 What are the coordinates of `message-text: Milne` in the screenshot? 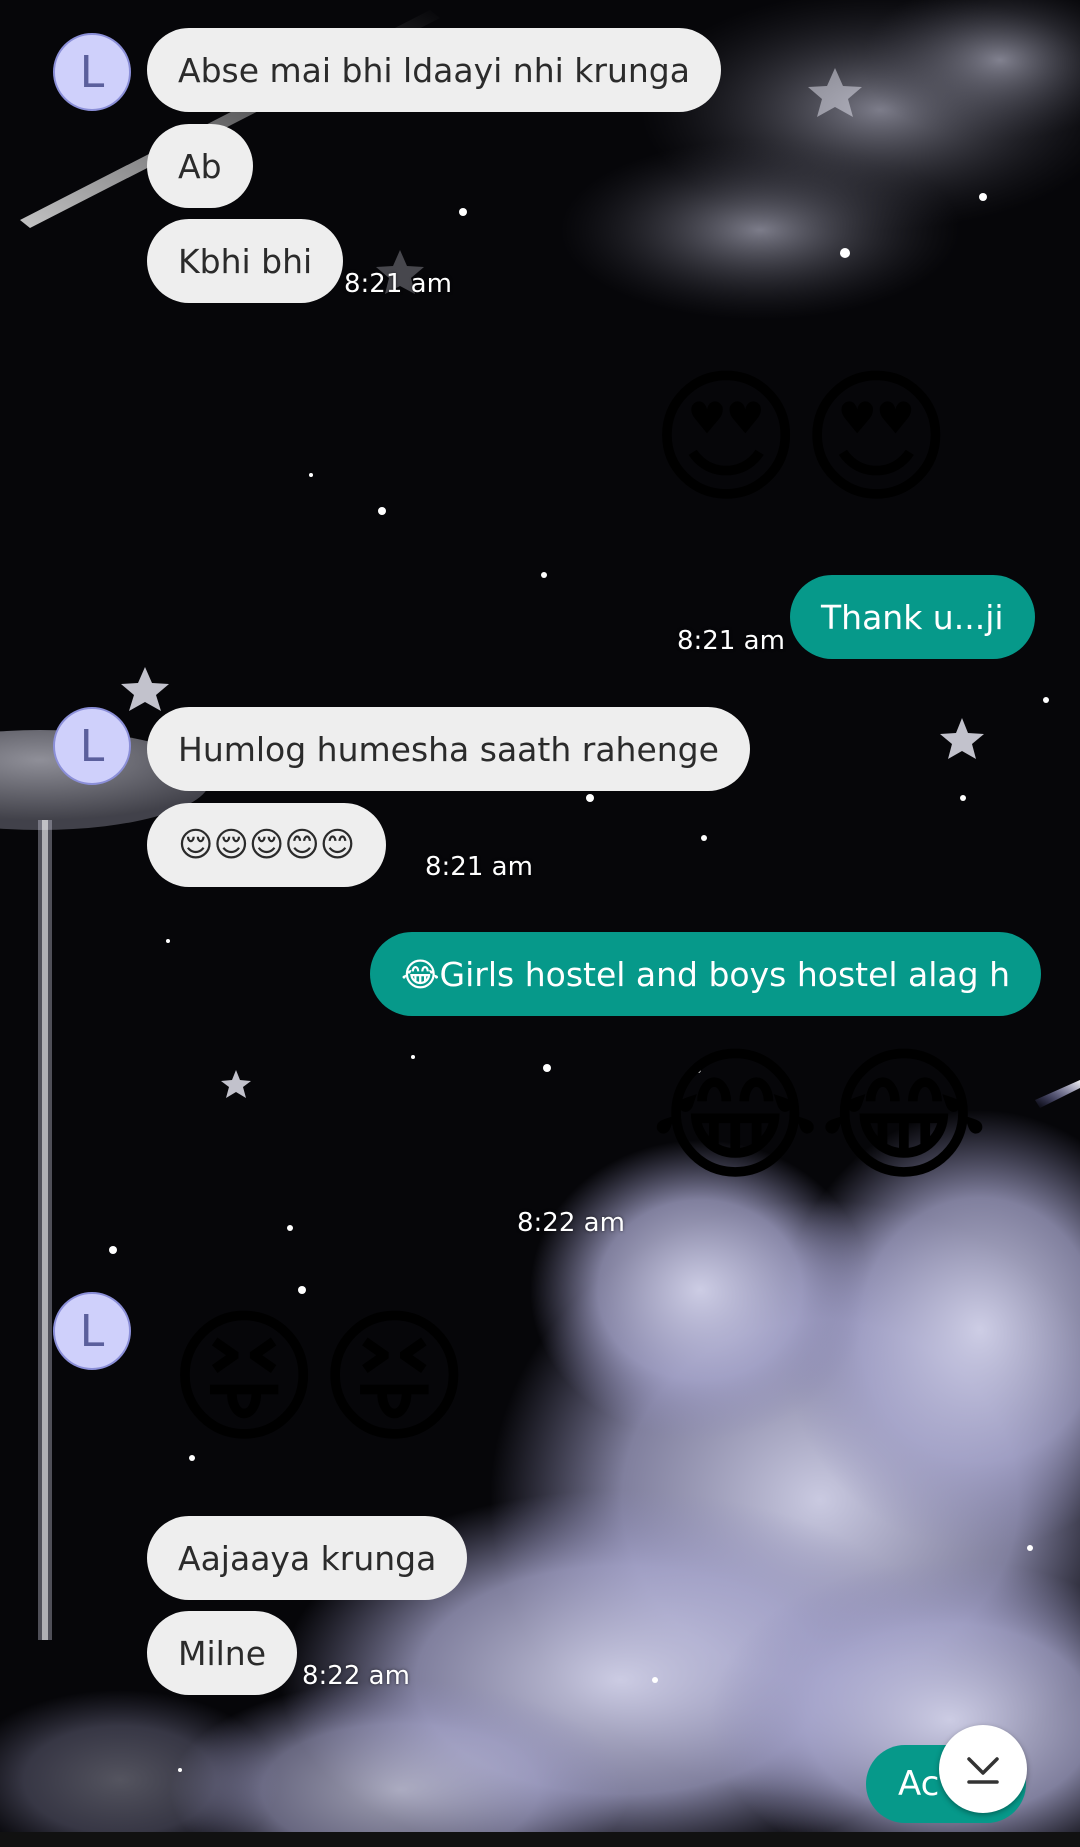 It's located at (222, 1653).